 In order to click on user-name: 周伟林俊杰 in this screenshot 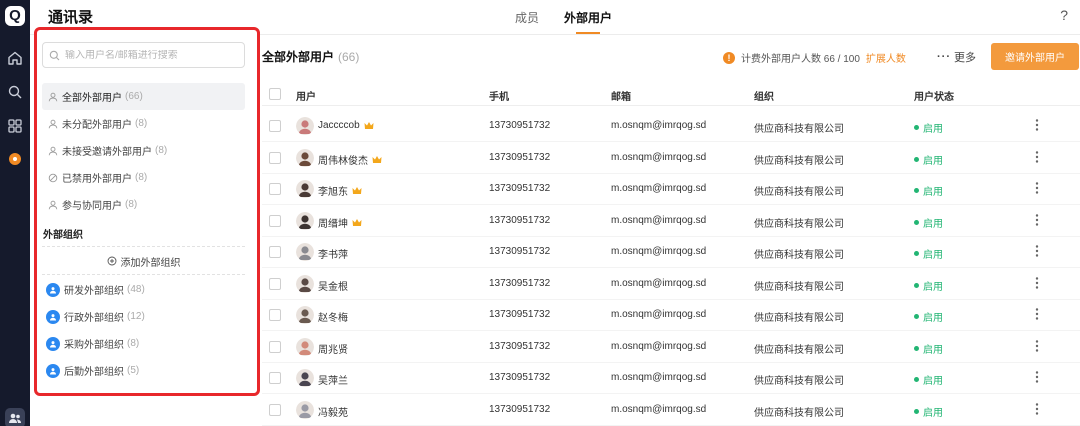, I will do `click(343, 161)`.